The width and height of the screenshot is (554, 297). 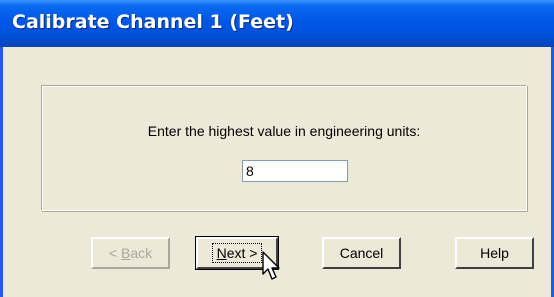 I want to click on highest-value-input, so click(x=295, y=171).